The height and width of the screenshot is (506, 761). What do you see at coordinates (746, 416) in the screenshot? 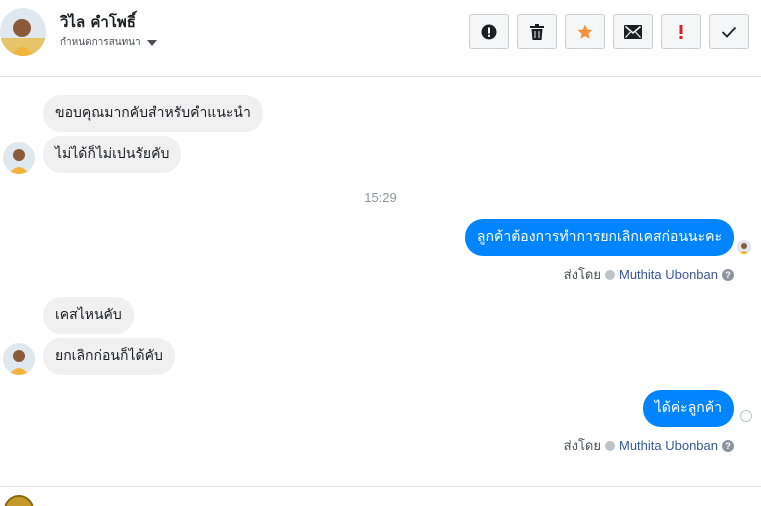
I see `sent-status-icon` at bounding box center [746, 416].